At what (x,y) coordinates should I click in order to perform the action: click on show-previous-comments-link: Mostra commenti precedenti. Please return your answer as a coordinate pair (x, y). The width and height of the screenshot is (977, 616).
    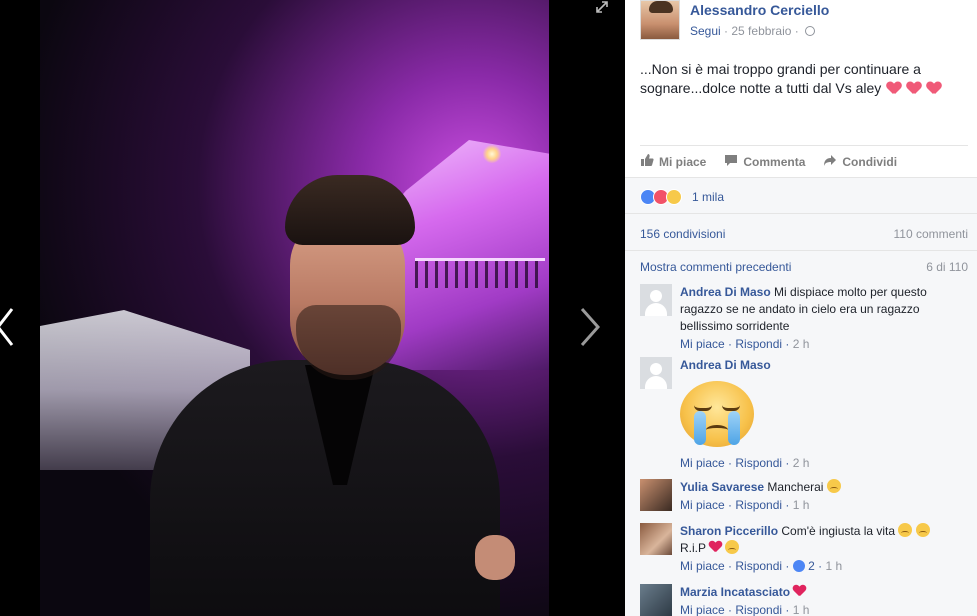
    Looking at the image, I should click on (715, 267).